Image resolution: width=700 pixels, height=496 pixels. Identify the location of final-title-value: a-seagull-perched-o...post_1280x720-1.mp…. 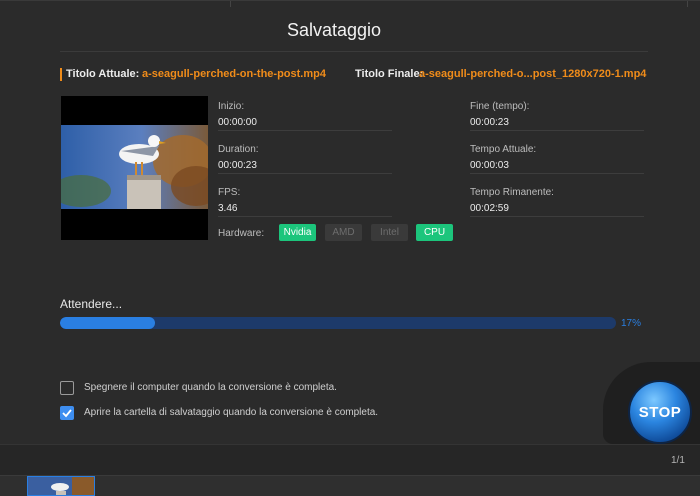
(533, 74).